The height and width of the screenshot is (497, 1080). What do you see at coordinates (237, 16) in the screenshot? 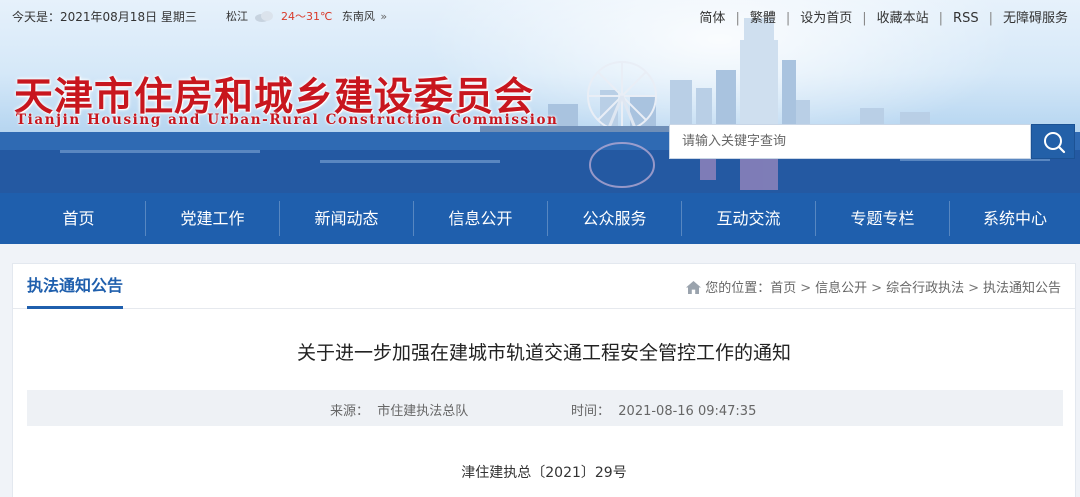
I see `weather-city: 松江` at bounding box center [237, 16].